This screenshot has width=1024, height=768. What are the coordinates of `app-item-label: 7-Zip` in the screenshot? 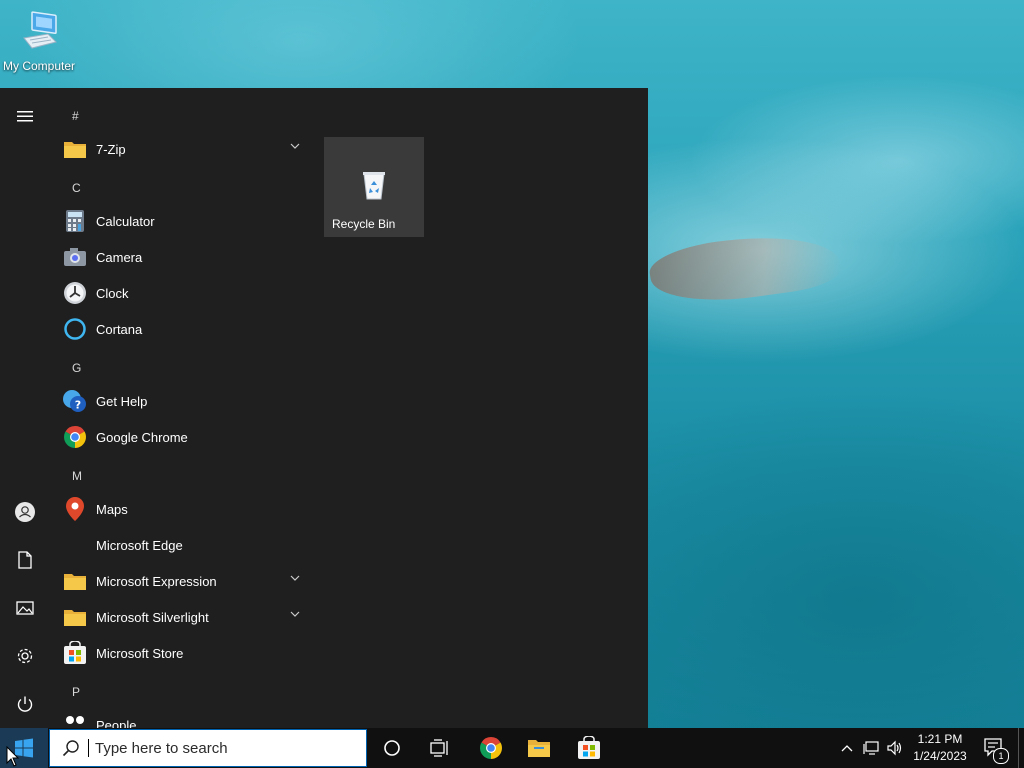 It's located at (111, 149).